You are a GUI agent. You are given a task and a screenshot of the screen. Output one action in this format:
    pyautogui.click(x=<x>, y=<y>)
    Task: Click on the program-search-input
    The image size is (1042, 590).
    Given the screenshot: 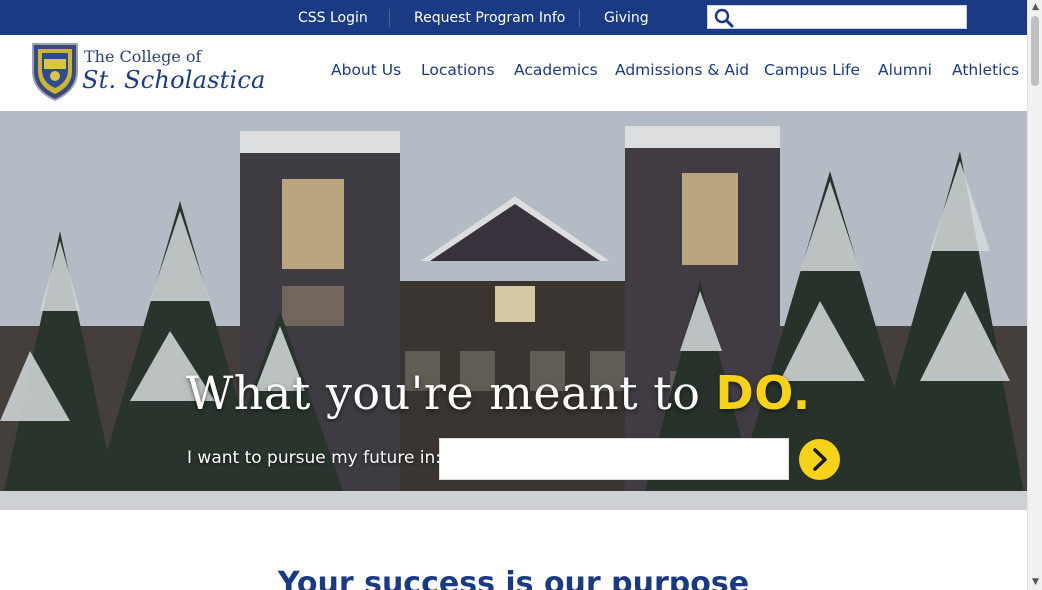 What is the action you would take?
    pyautogui.click(x=614, y=459)
    